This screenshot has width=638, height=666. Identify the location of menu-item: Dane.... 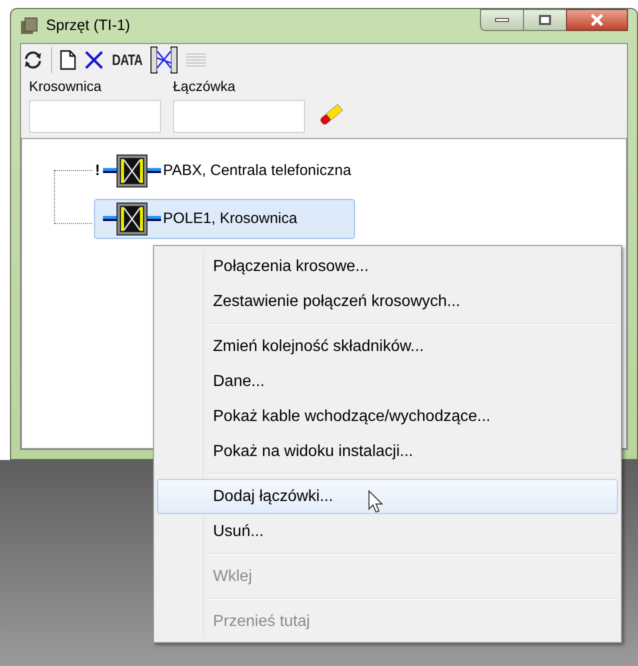
(387, 381).